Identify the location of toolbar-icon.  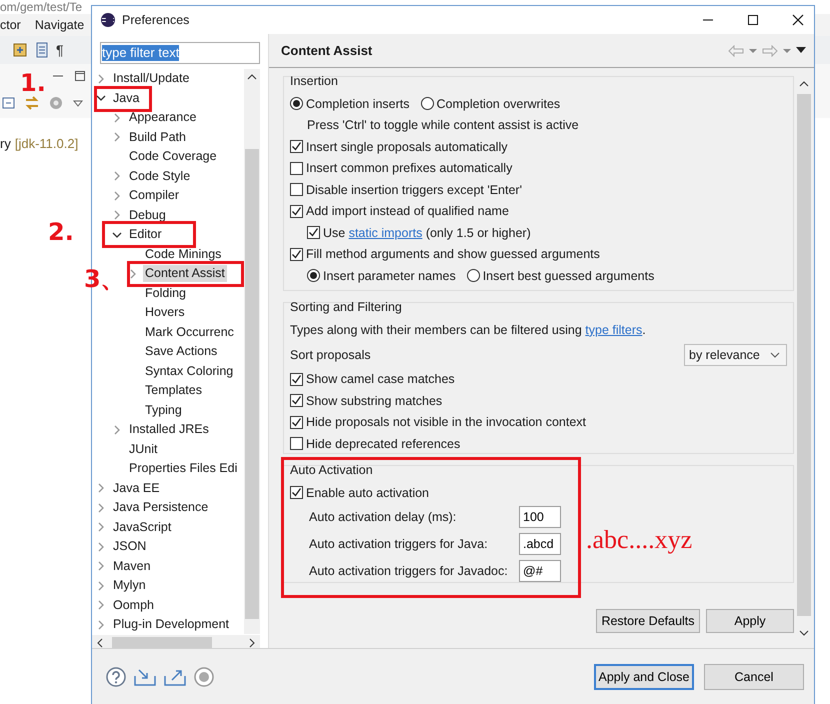
(20, 50).